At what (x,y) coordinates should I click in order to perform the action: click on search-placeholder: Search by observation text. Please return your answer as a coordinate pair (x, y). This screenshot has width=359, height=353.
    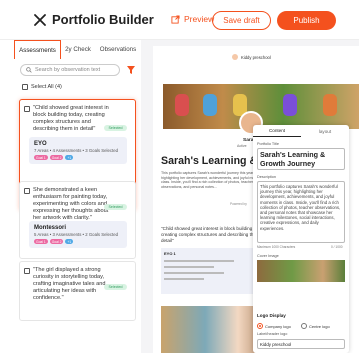
    Looking at the image, I should click on (68, 70).